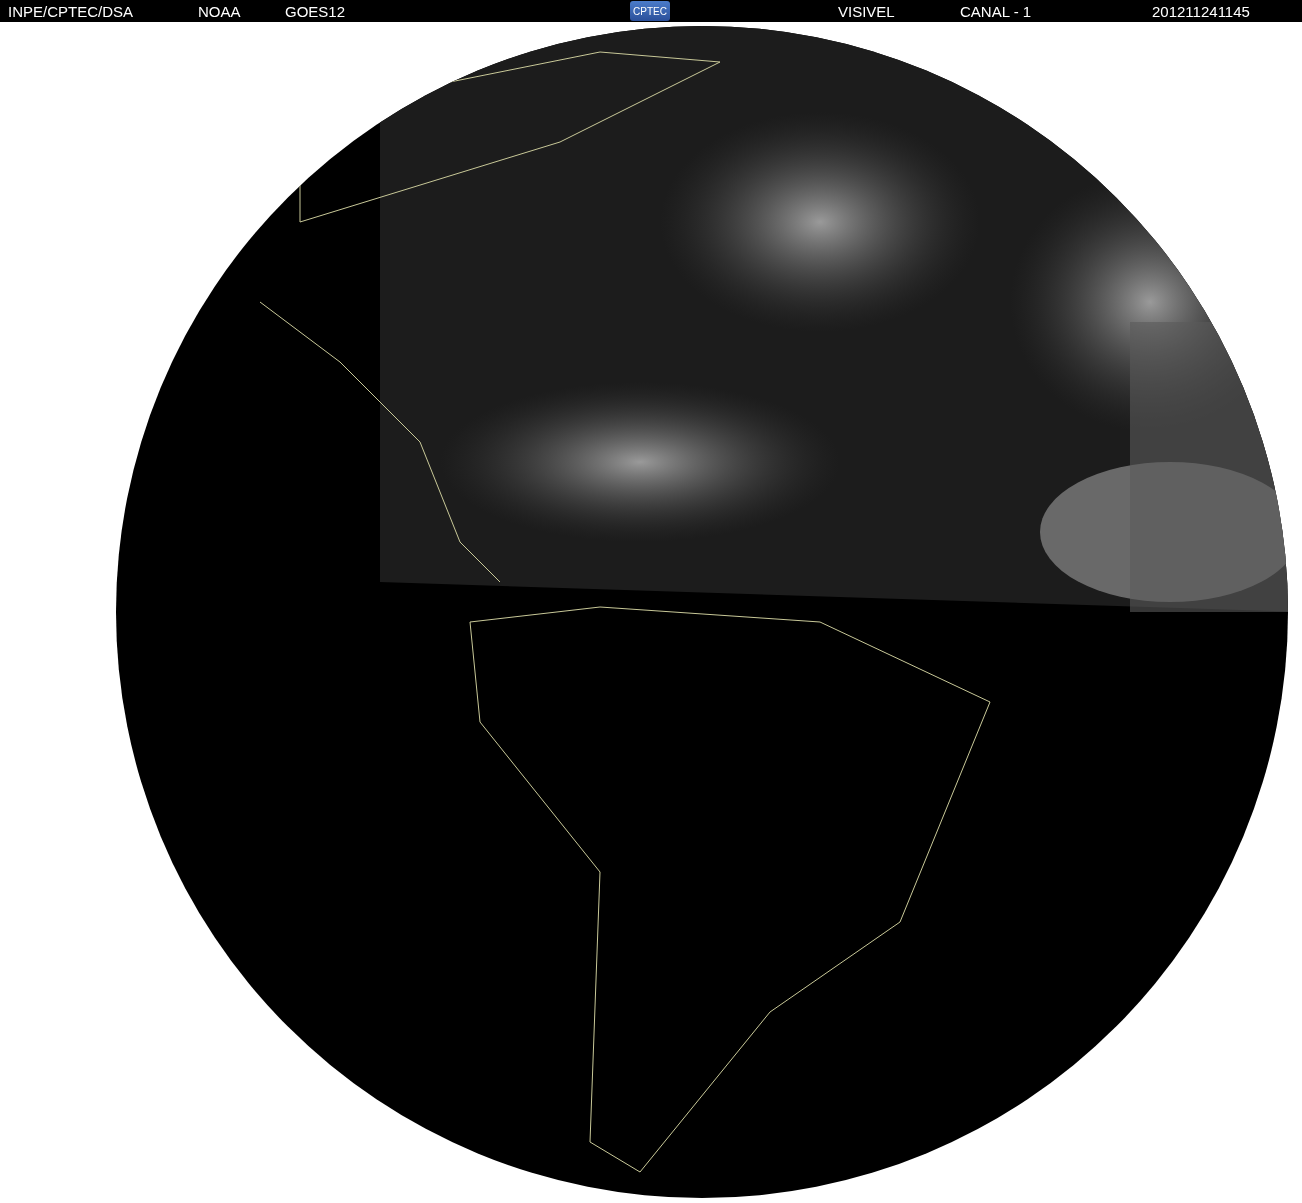 The image size is (1302, 1203). Describe the element at coordinates (71, 11) in the screenshot. I see `header-text: INPE/CPTEC/DSA` at that location.